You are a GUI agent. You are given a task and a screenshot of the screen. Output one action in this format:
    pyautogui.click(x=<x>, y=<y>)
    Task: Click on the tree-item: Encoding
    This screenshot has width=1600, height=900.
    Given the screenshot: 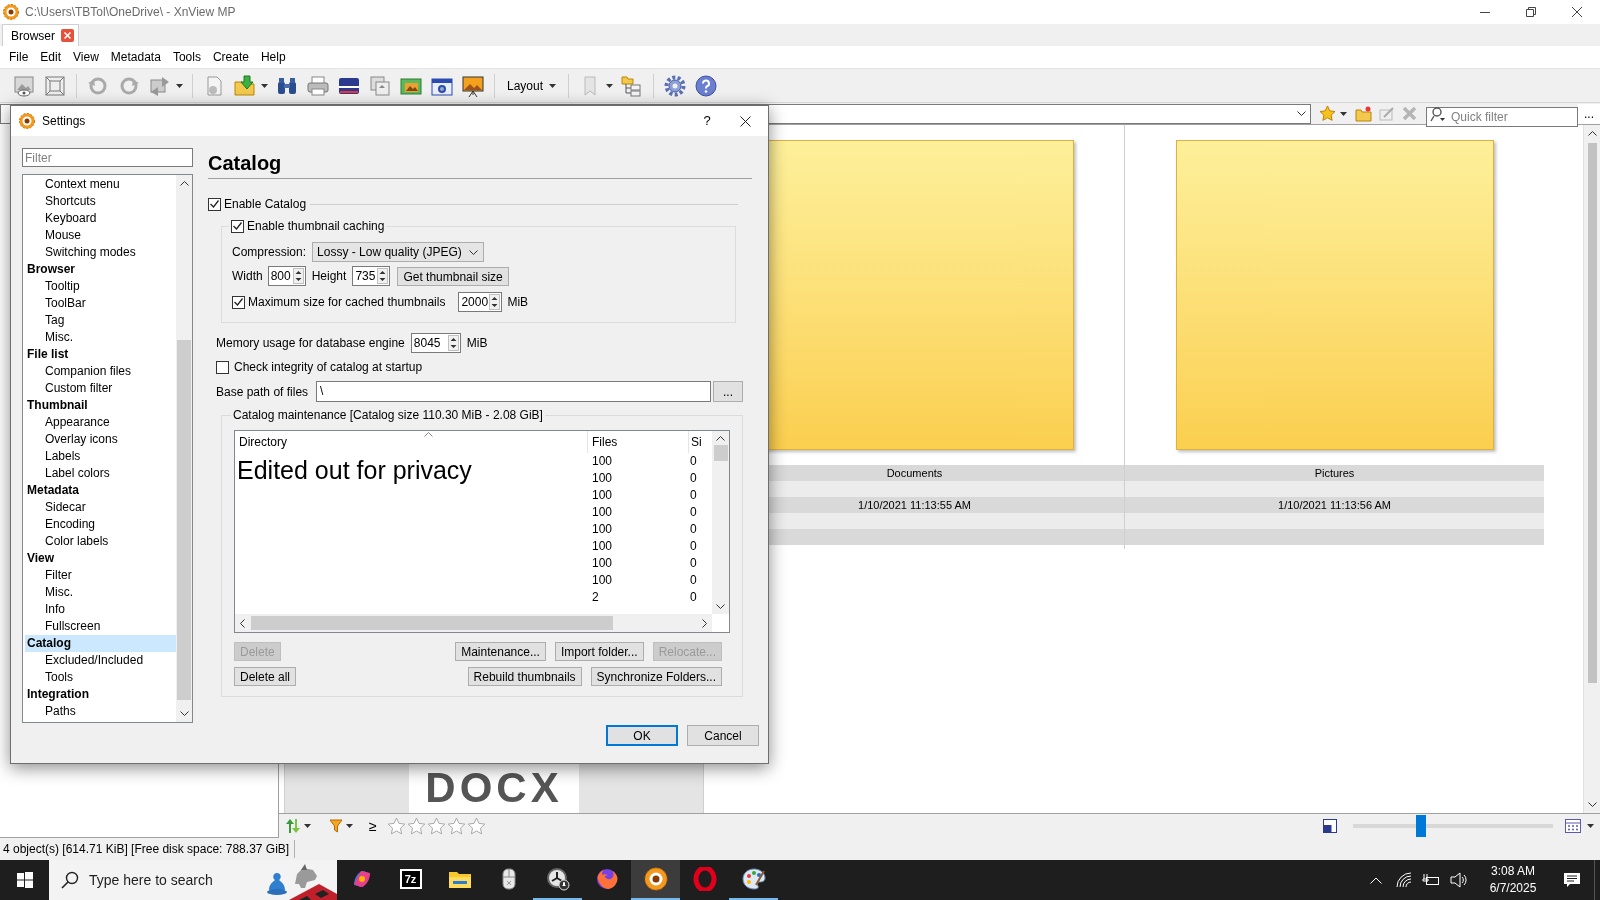 What is the action you would take?
    pyautogui.click(x=100, y=524)
    